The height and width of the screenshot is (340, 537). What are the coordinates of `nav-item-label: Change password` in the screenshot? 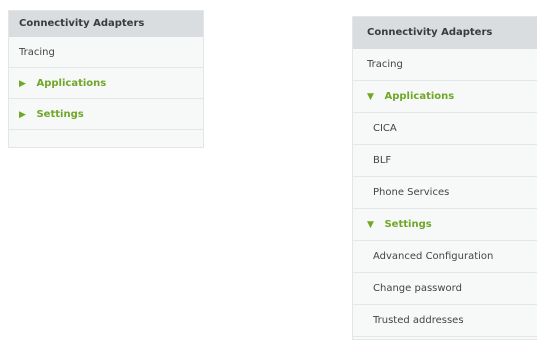 It's located at (417, 288).